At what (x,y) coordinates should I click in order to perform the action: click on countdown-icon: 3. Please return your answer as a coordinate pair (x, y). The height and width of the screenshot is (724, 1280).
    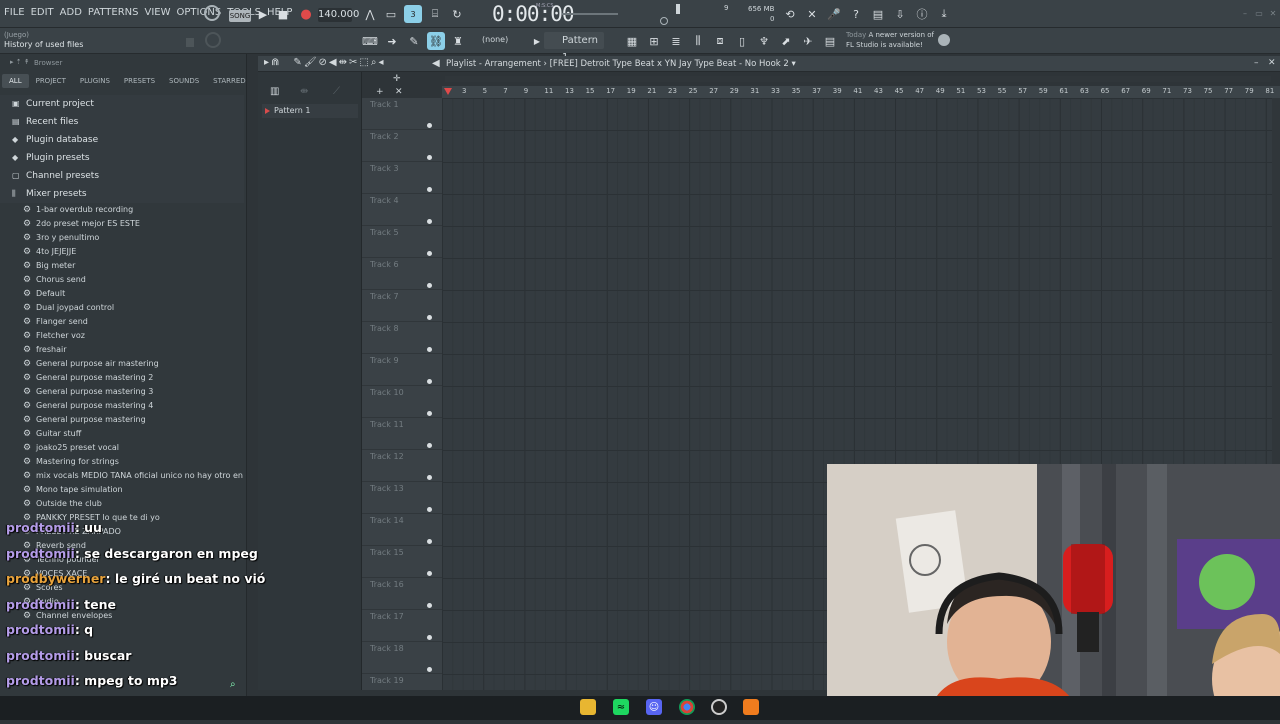
    Looking at the image, I should click on (413, 14).